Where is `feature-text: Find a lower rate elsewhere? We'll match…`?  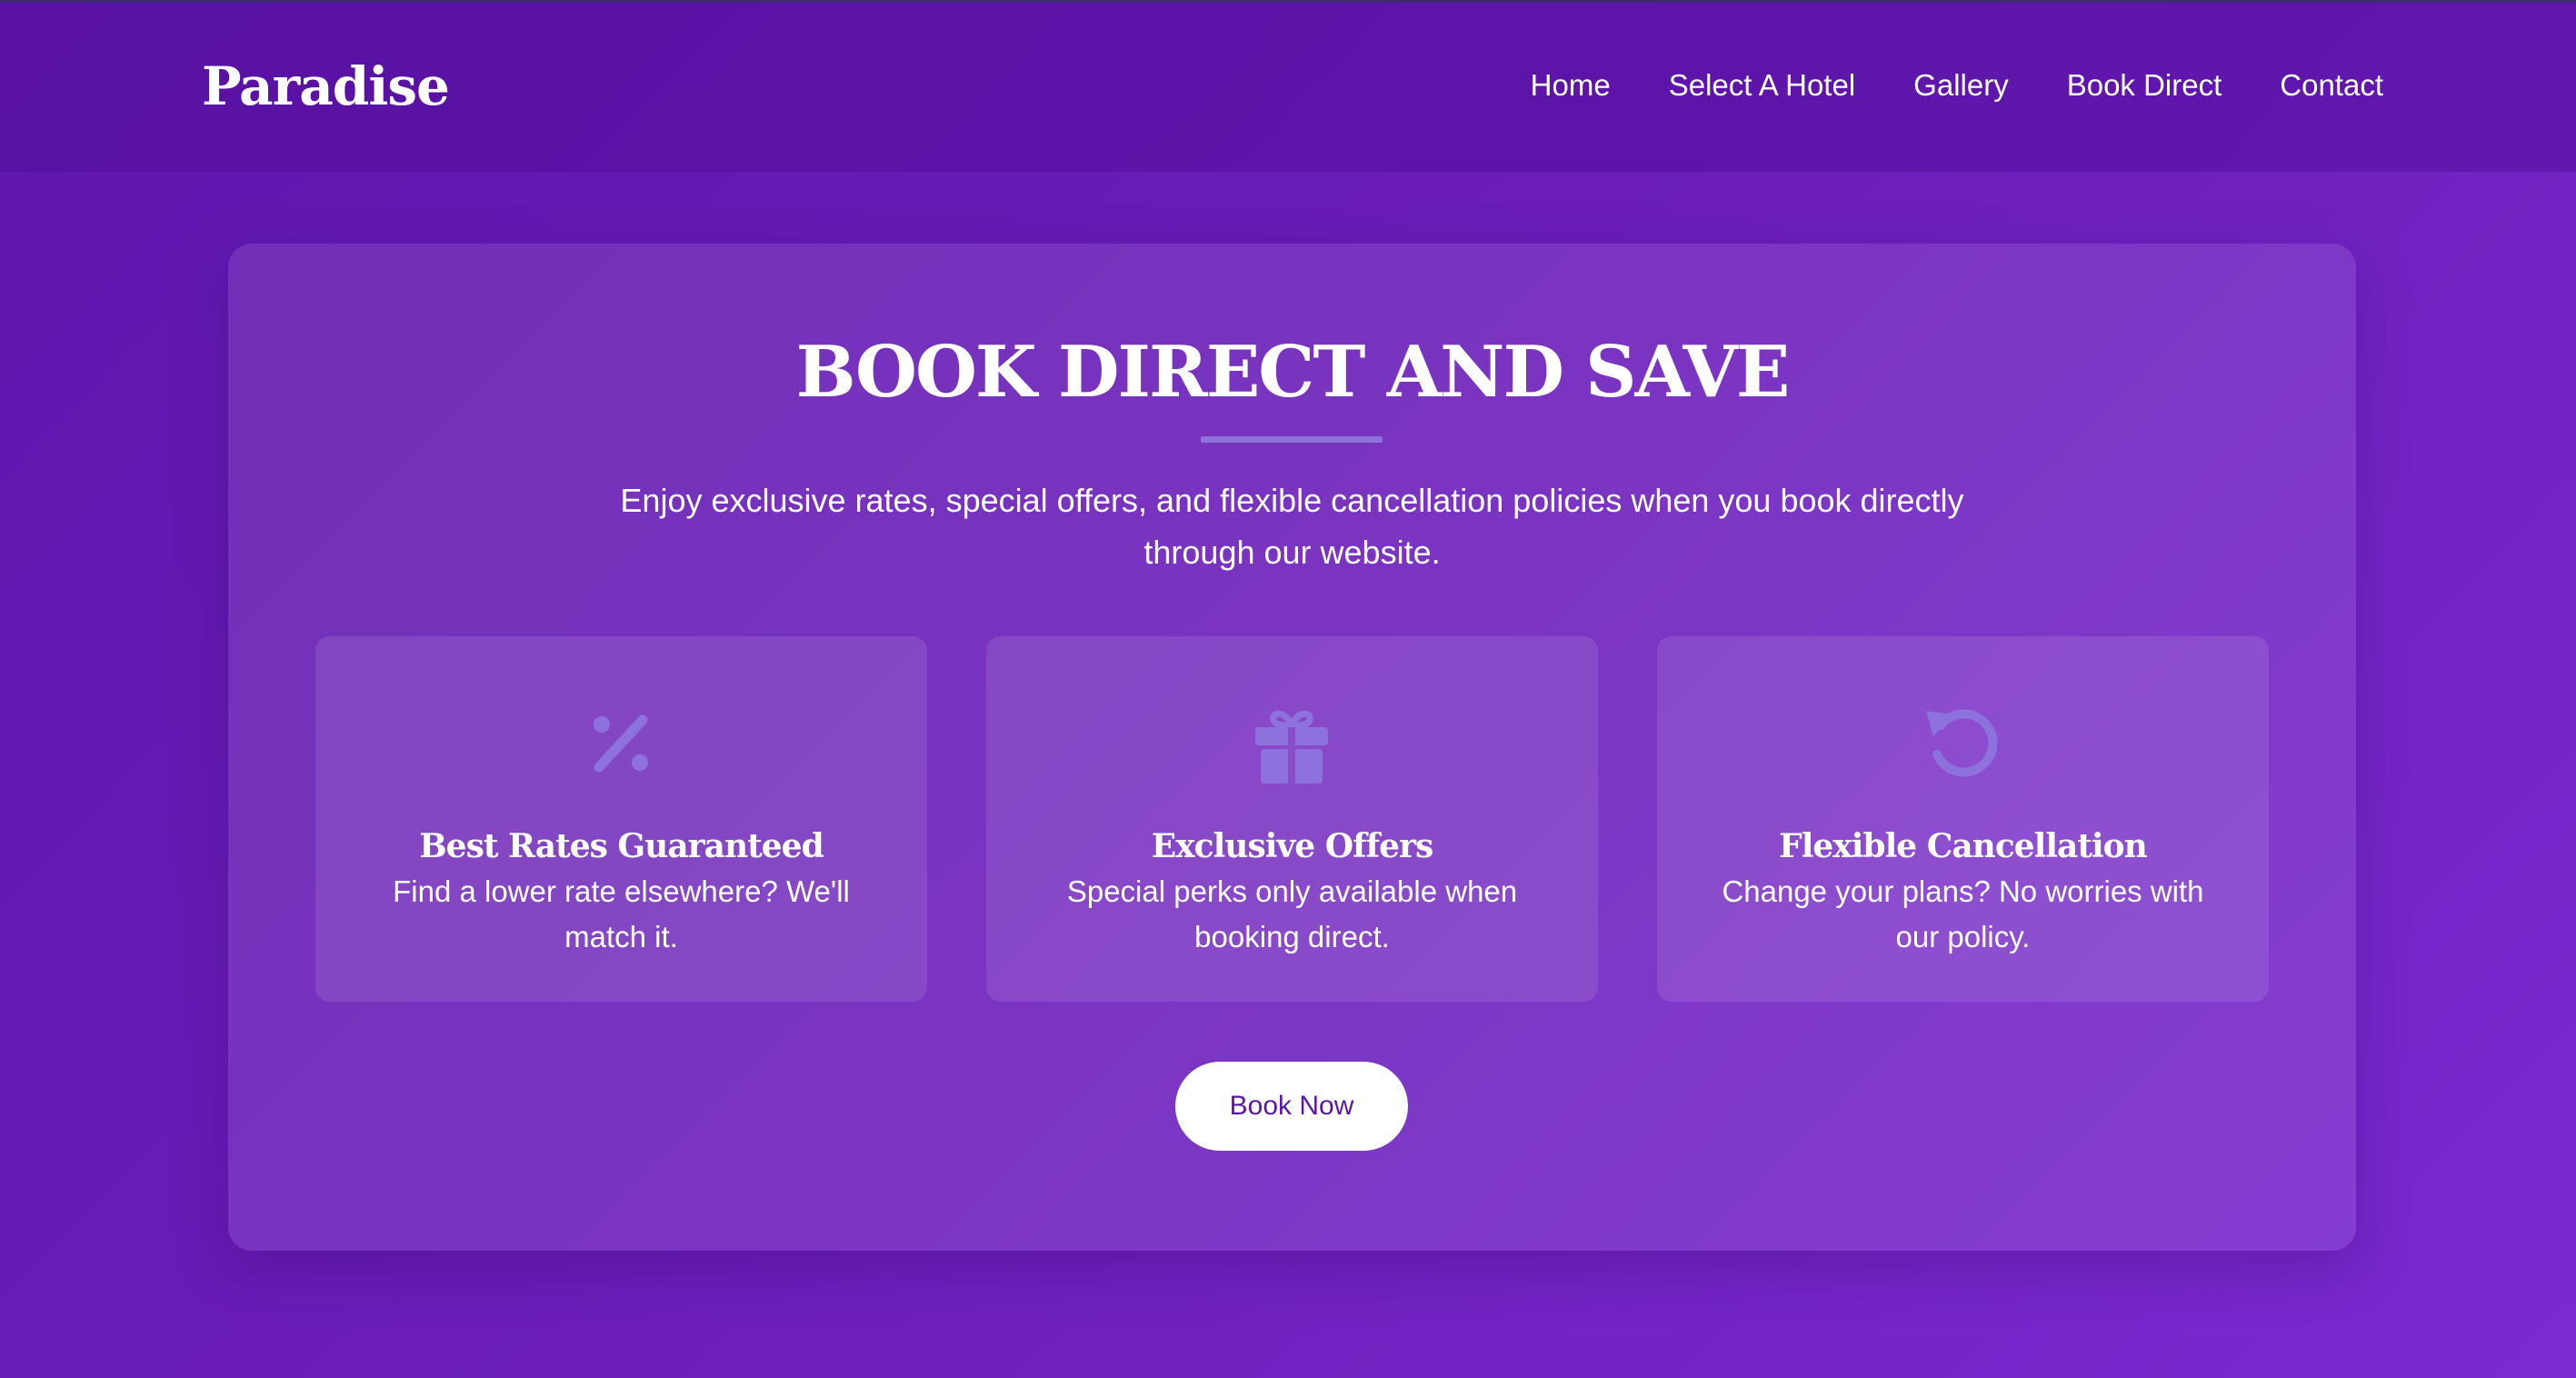 feature-text: Find a lower rate elsewhere? We'll match… is located at coordinates (621, 914).